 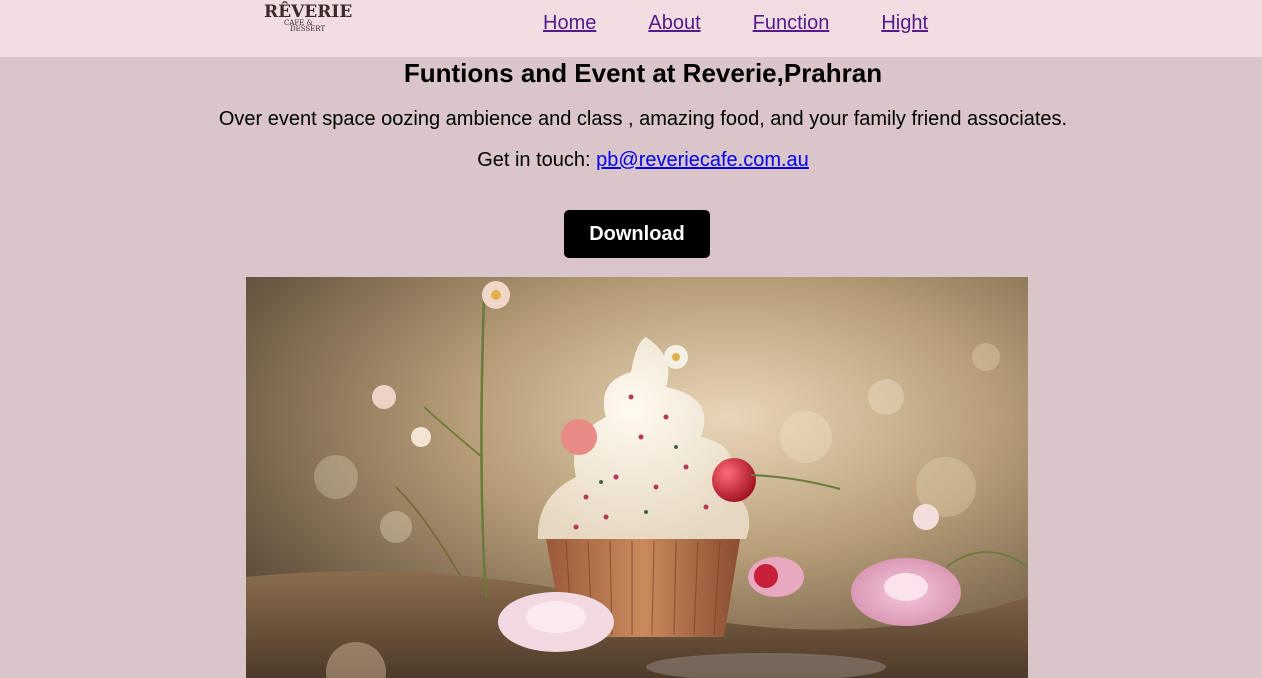 What do you see at coordinates (904, 24) in the screenshot?
I see `nav-link-hight: Hight` at bounding box center [904, 24].